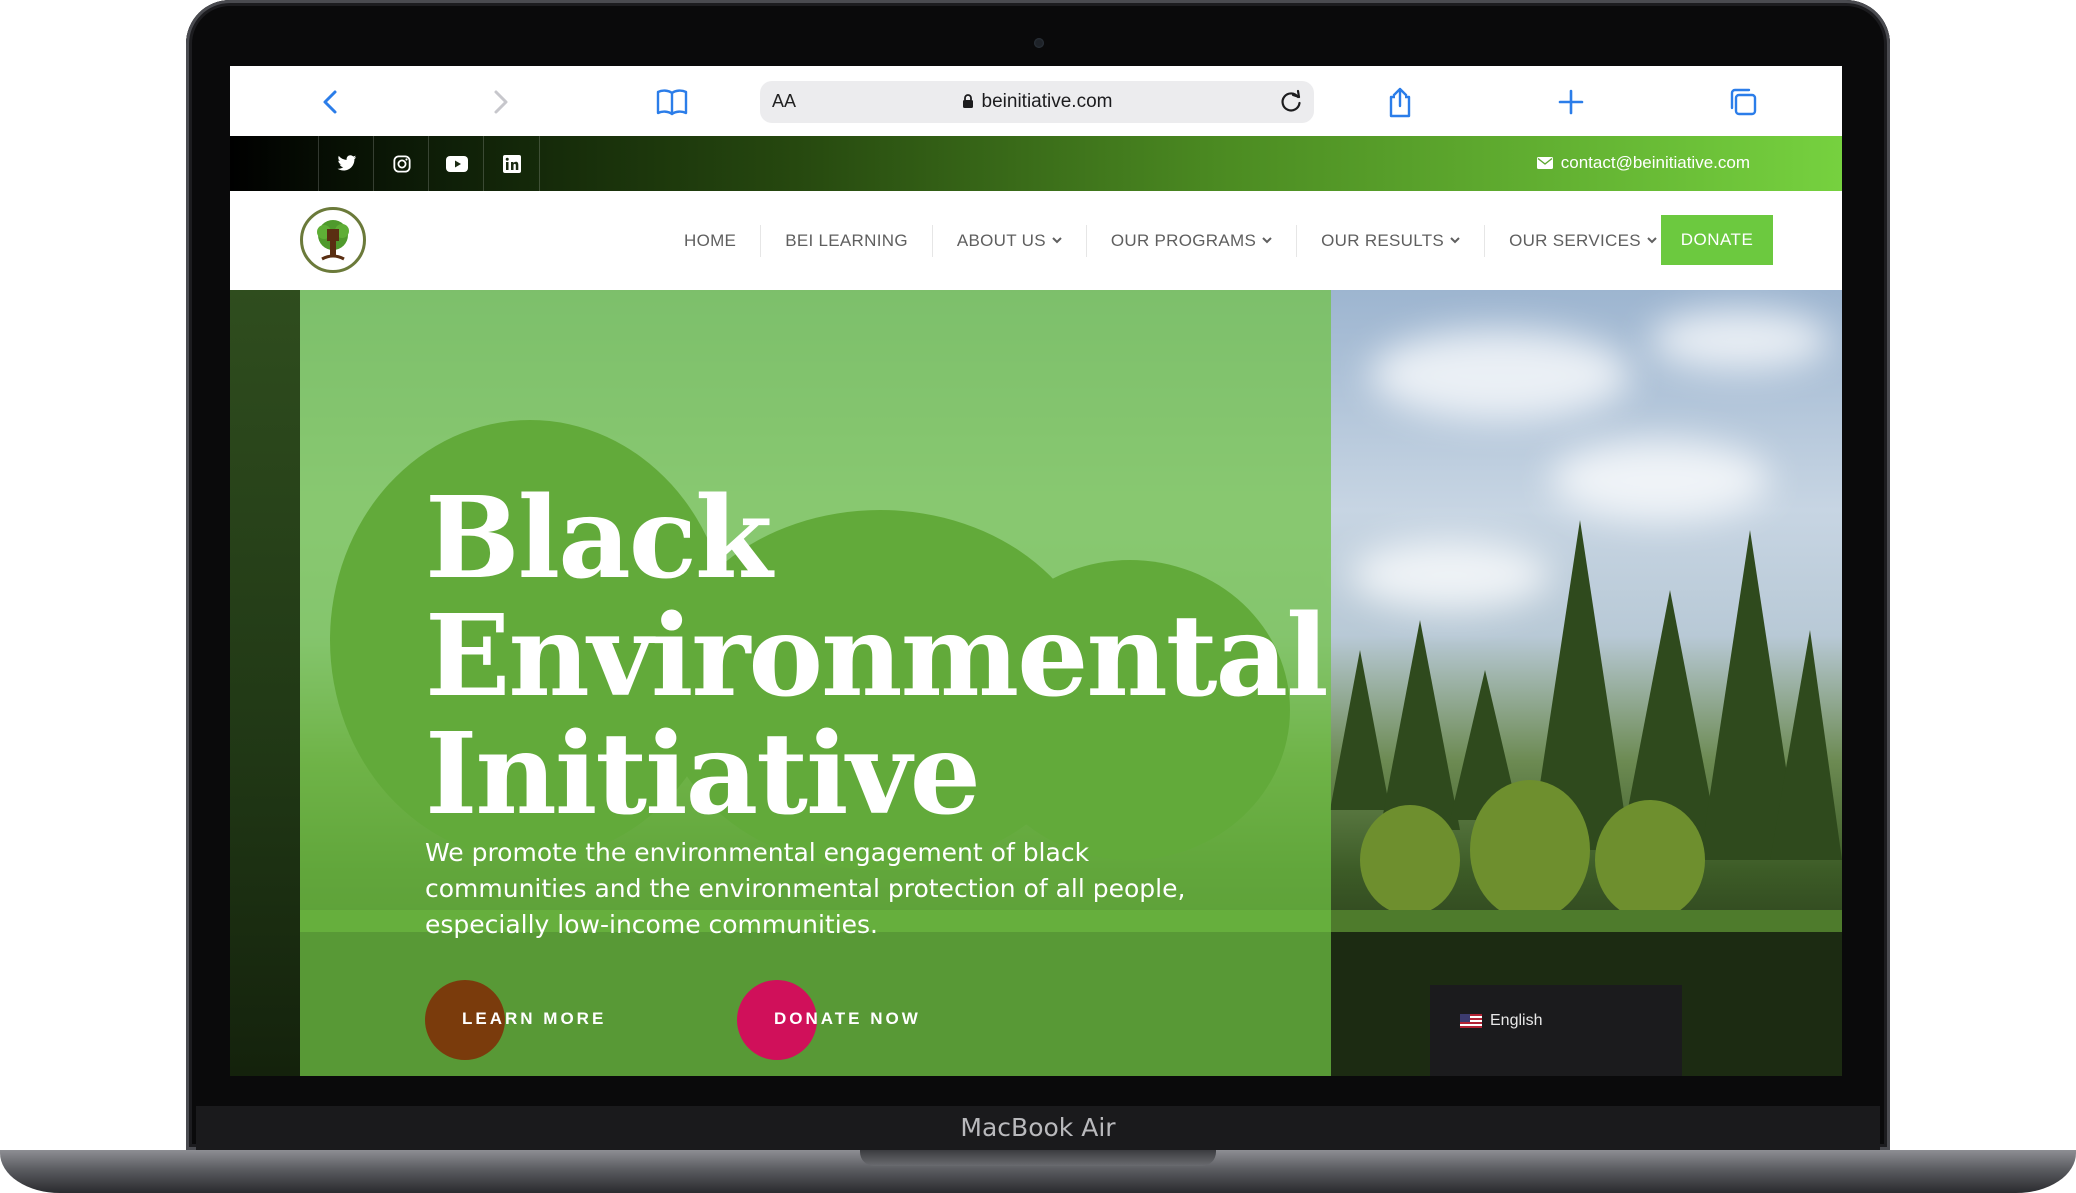 This screenshot has width=2076, height=1193. What do you see at coordinates (599, 538) in the screenshot?
I see `hero-title-line: Black` at bounding box center [599, 538].